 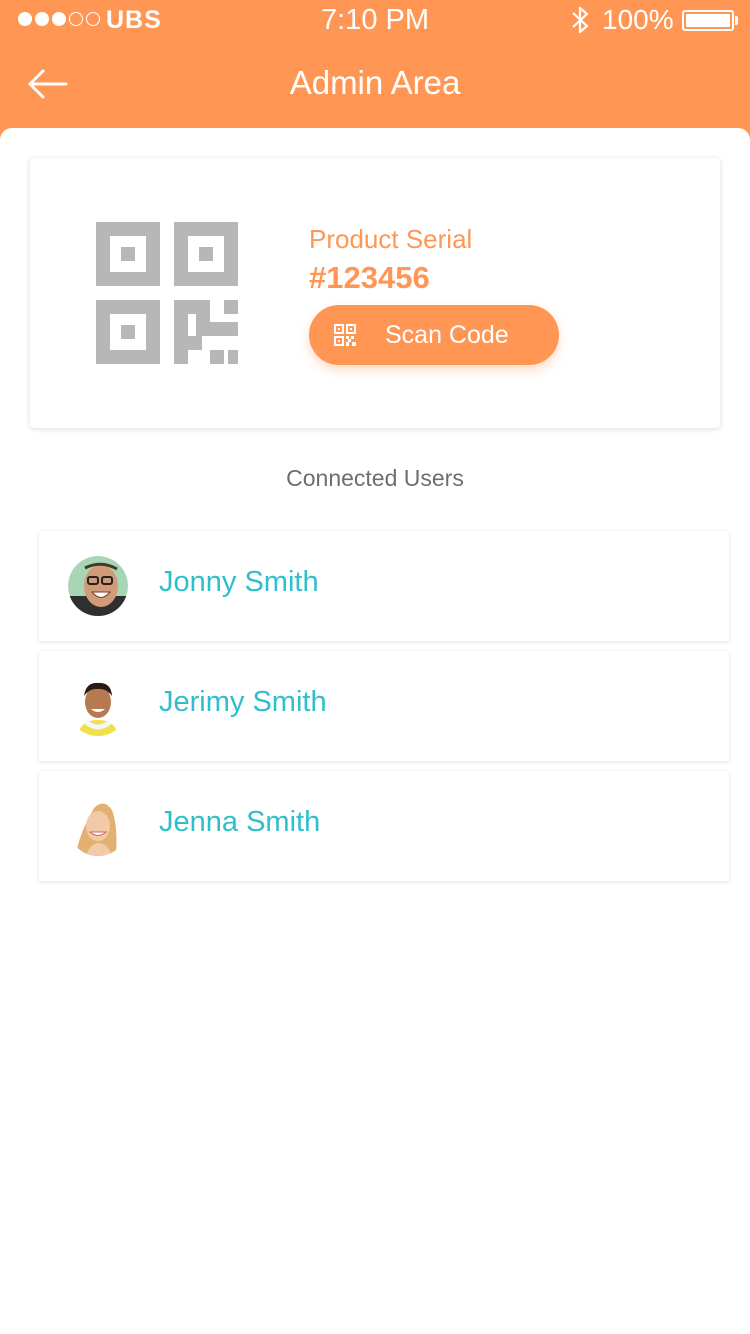 I want to click on status-bar: UBS 7:10 PM 100%, so click(x=375, y=20).